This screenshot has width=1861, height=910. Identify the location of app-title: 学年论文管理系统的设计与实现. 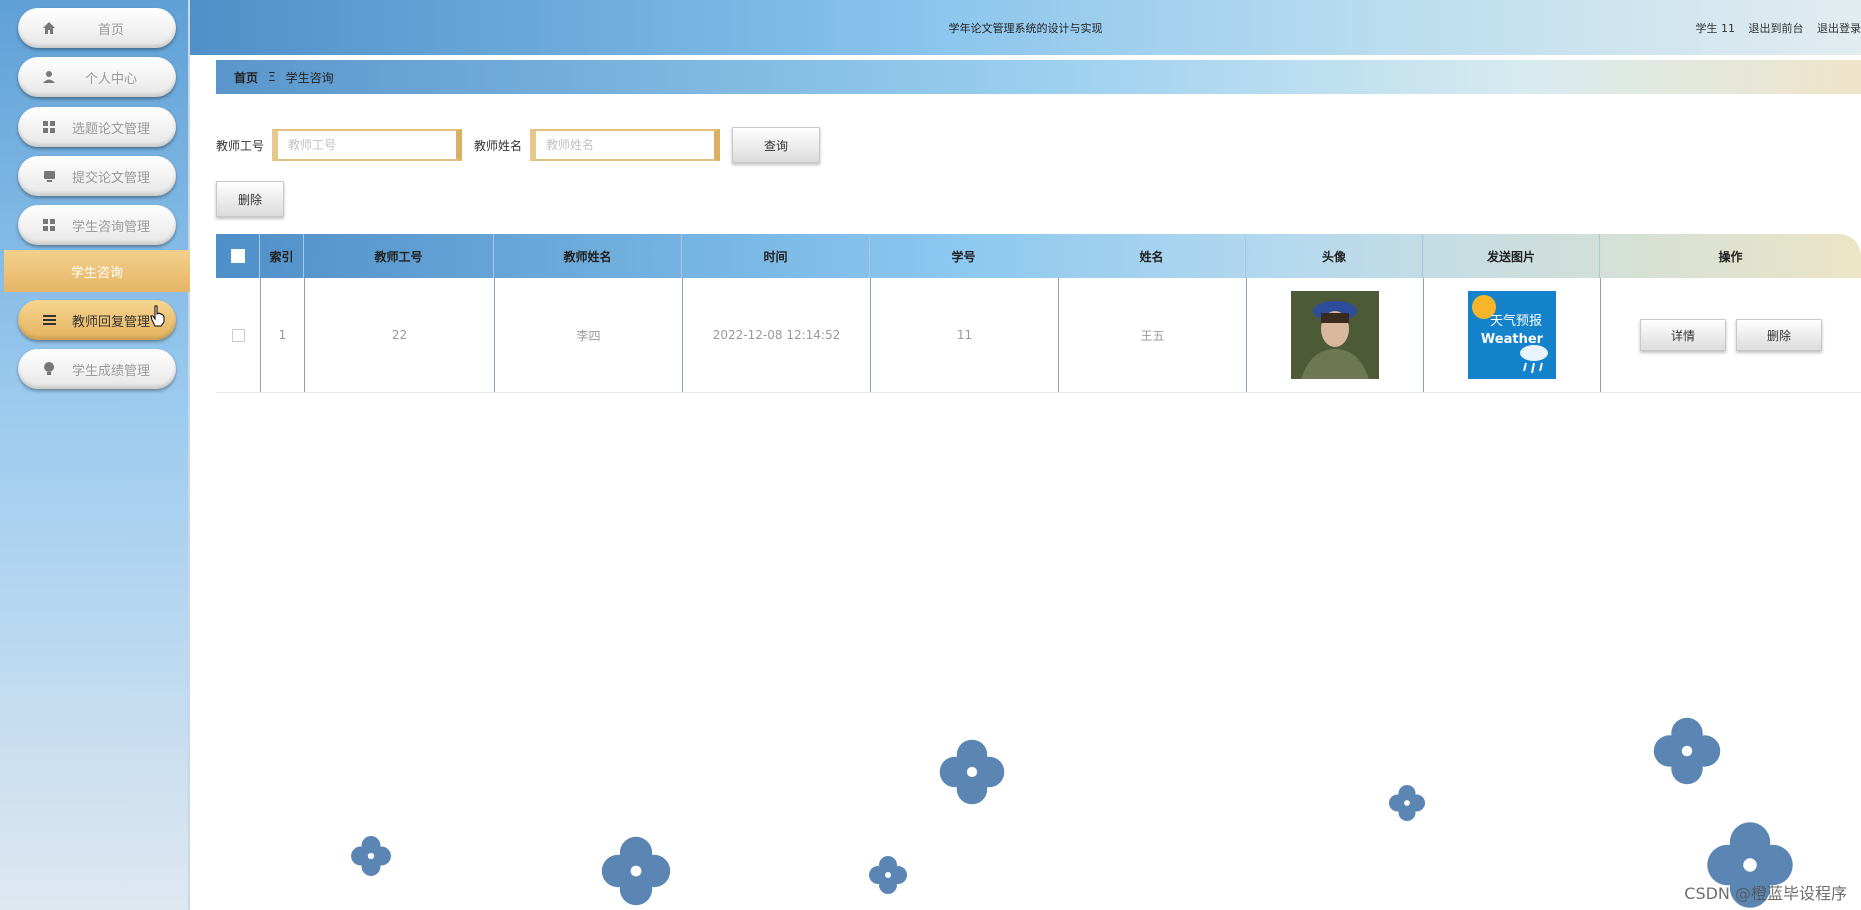
(1025, 28).